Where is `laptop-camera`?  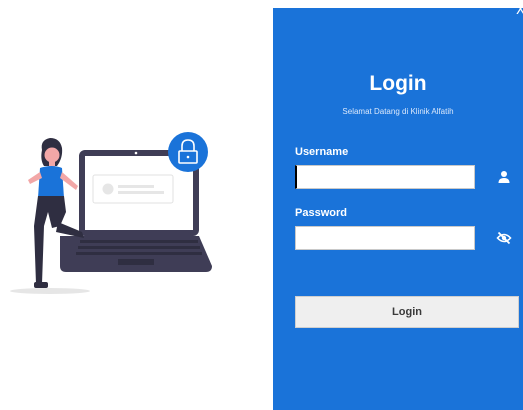 laptop-camera is located at coordinates (136, 153).